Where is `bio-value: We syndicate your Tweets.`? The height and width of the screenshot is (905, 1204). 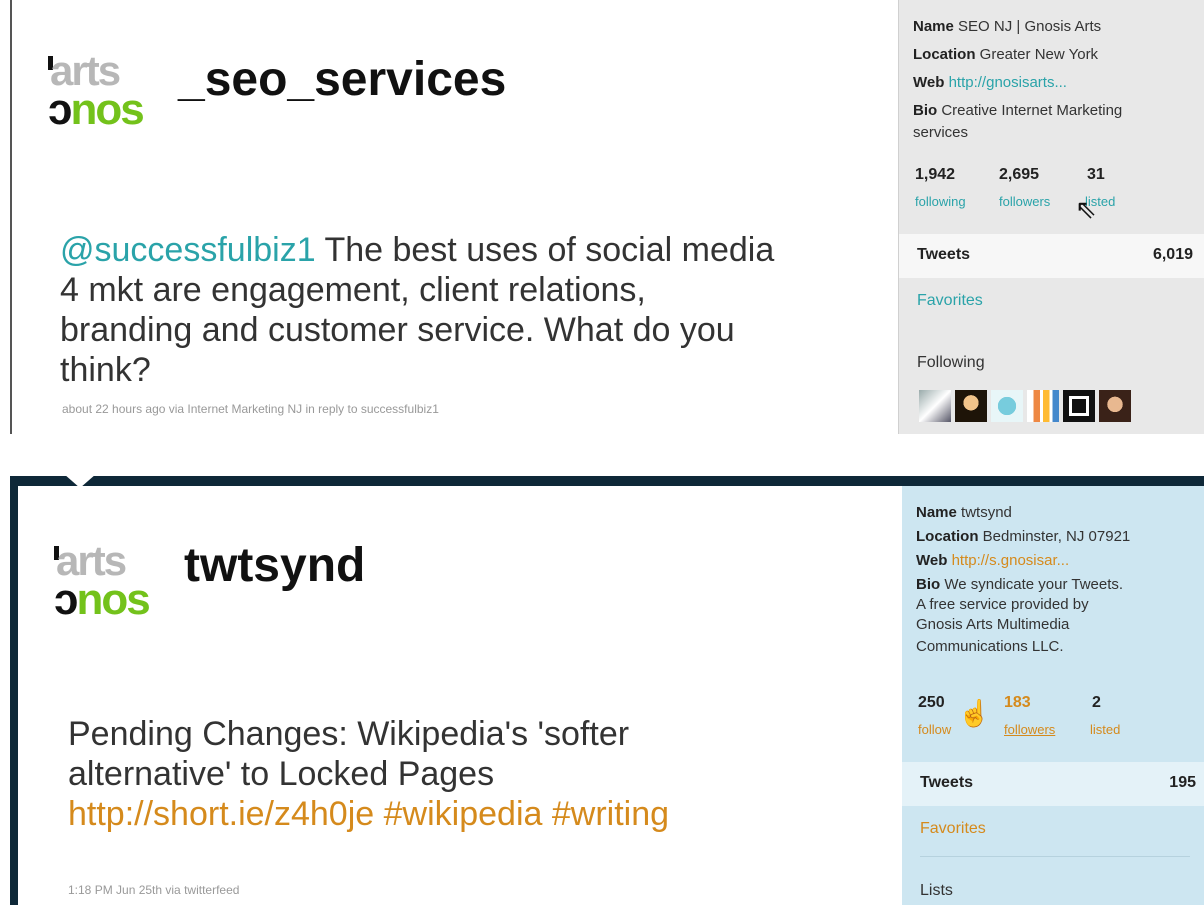
bio-value: We syndicate your Tweets. is located at coordinates (1034, 584).